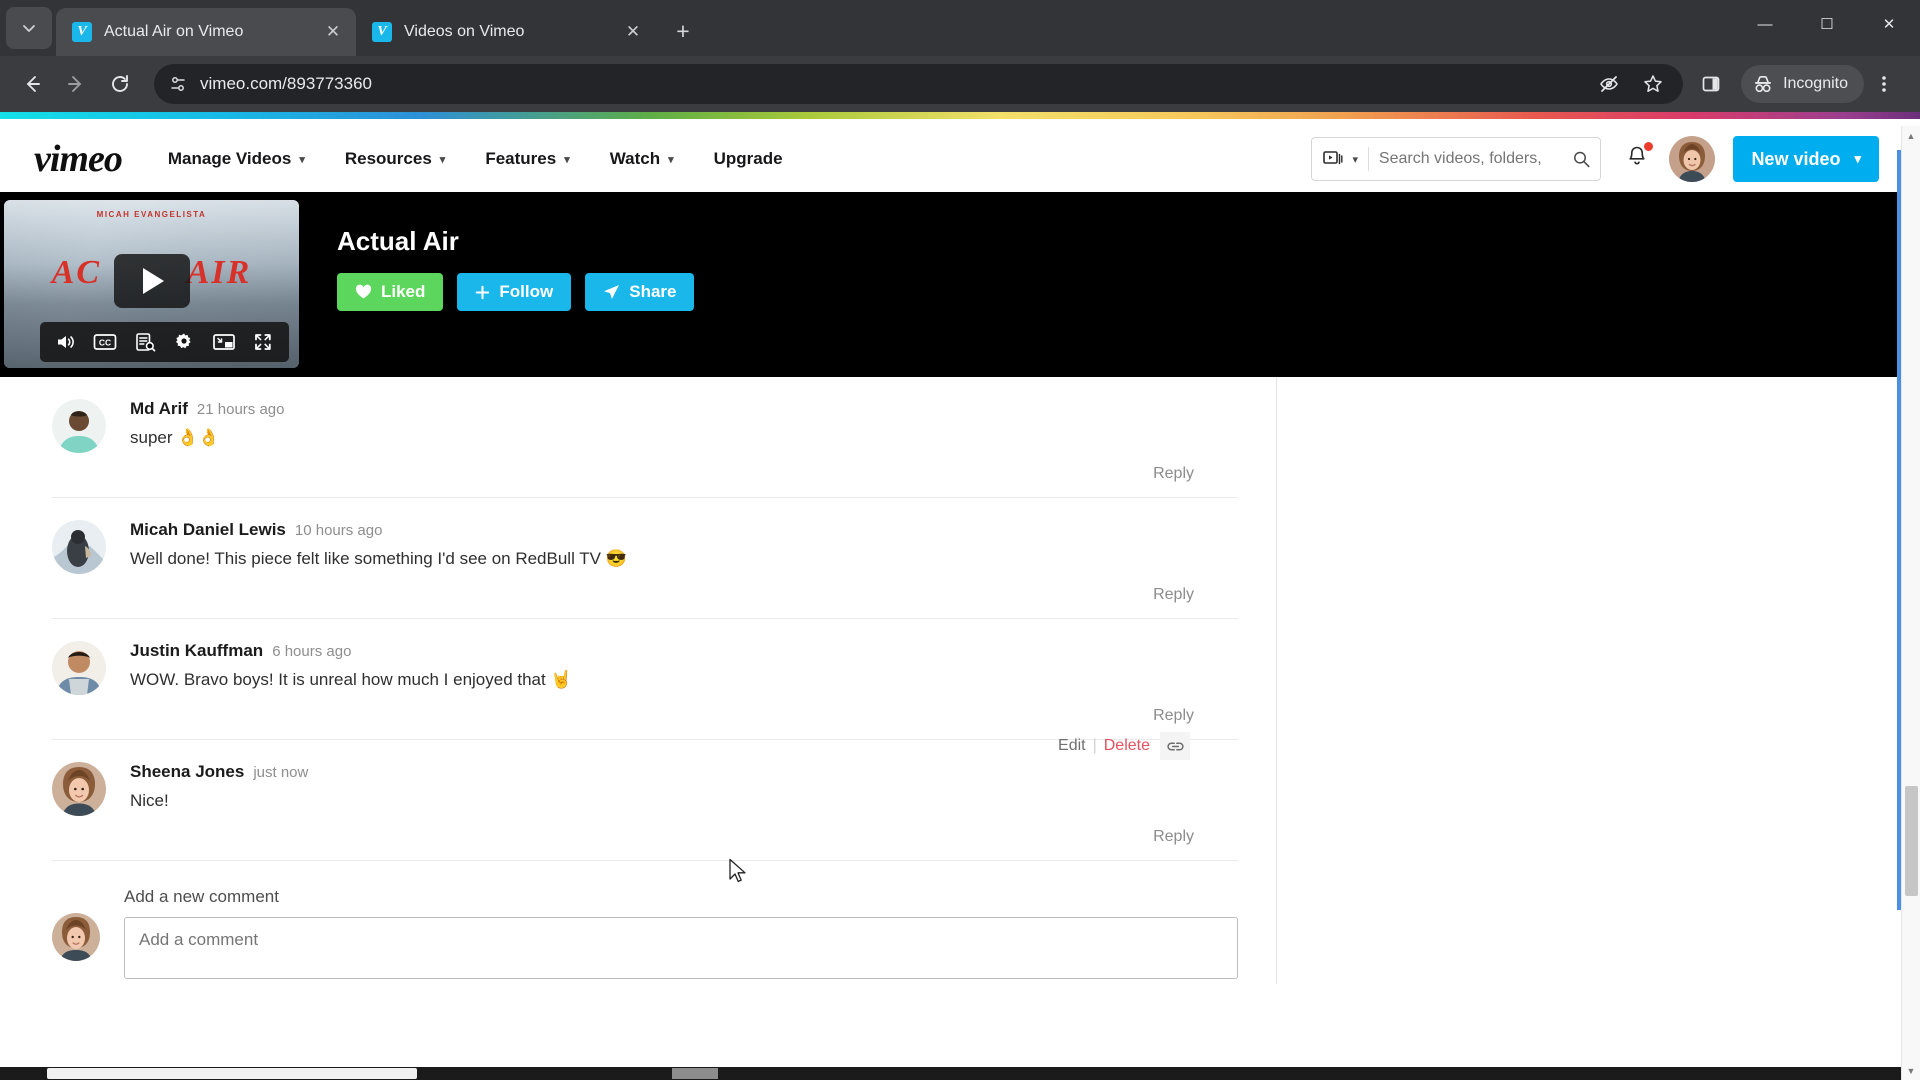 The height and width of the screenshot is (1080, 1920). What do you see at coordinates (1911, 841) in the screenshot?
I see `vertical-scroll-thumb` at bounding box center [1911, 841].